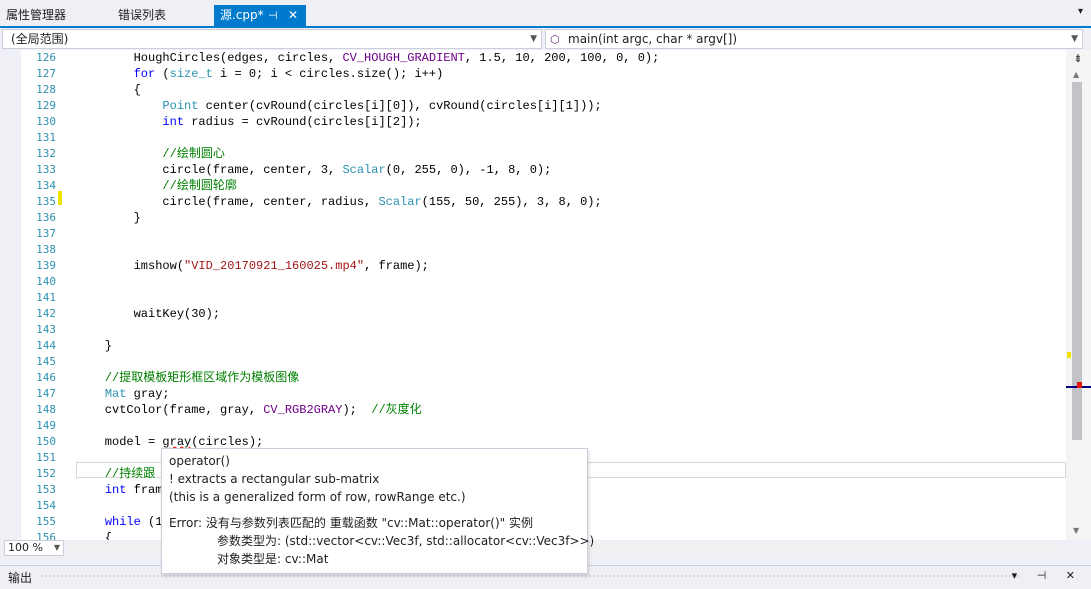 The height and width of the screenshot is (589, 1091). What do you see at coordinates (571, 122) in the screenshot?
I see `code-line: int radius = cvRound(circles[i][2]);` at bounding box center [571, 122].